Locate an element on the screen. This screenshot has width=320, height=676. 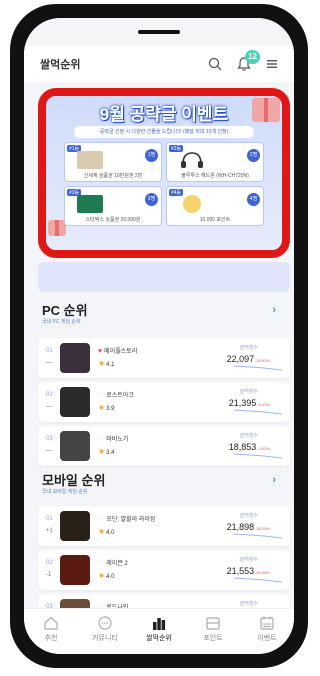
headphones-icon is located at coordinates (192, 160).